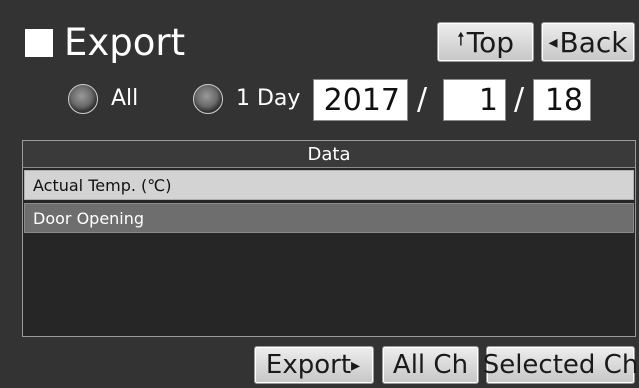  I want to click on list-item: Door Opening, so click(329, 218).